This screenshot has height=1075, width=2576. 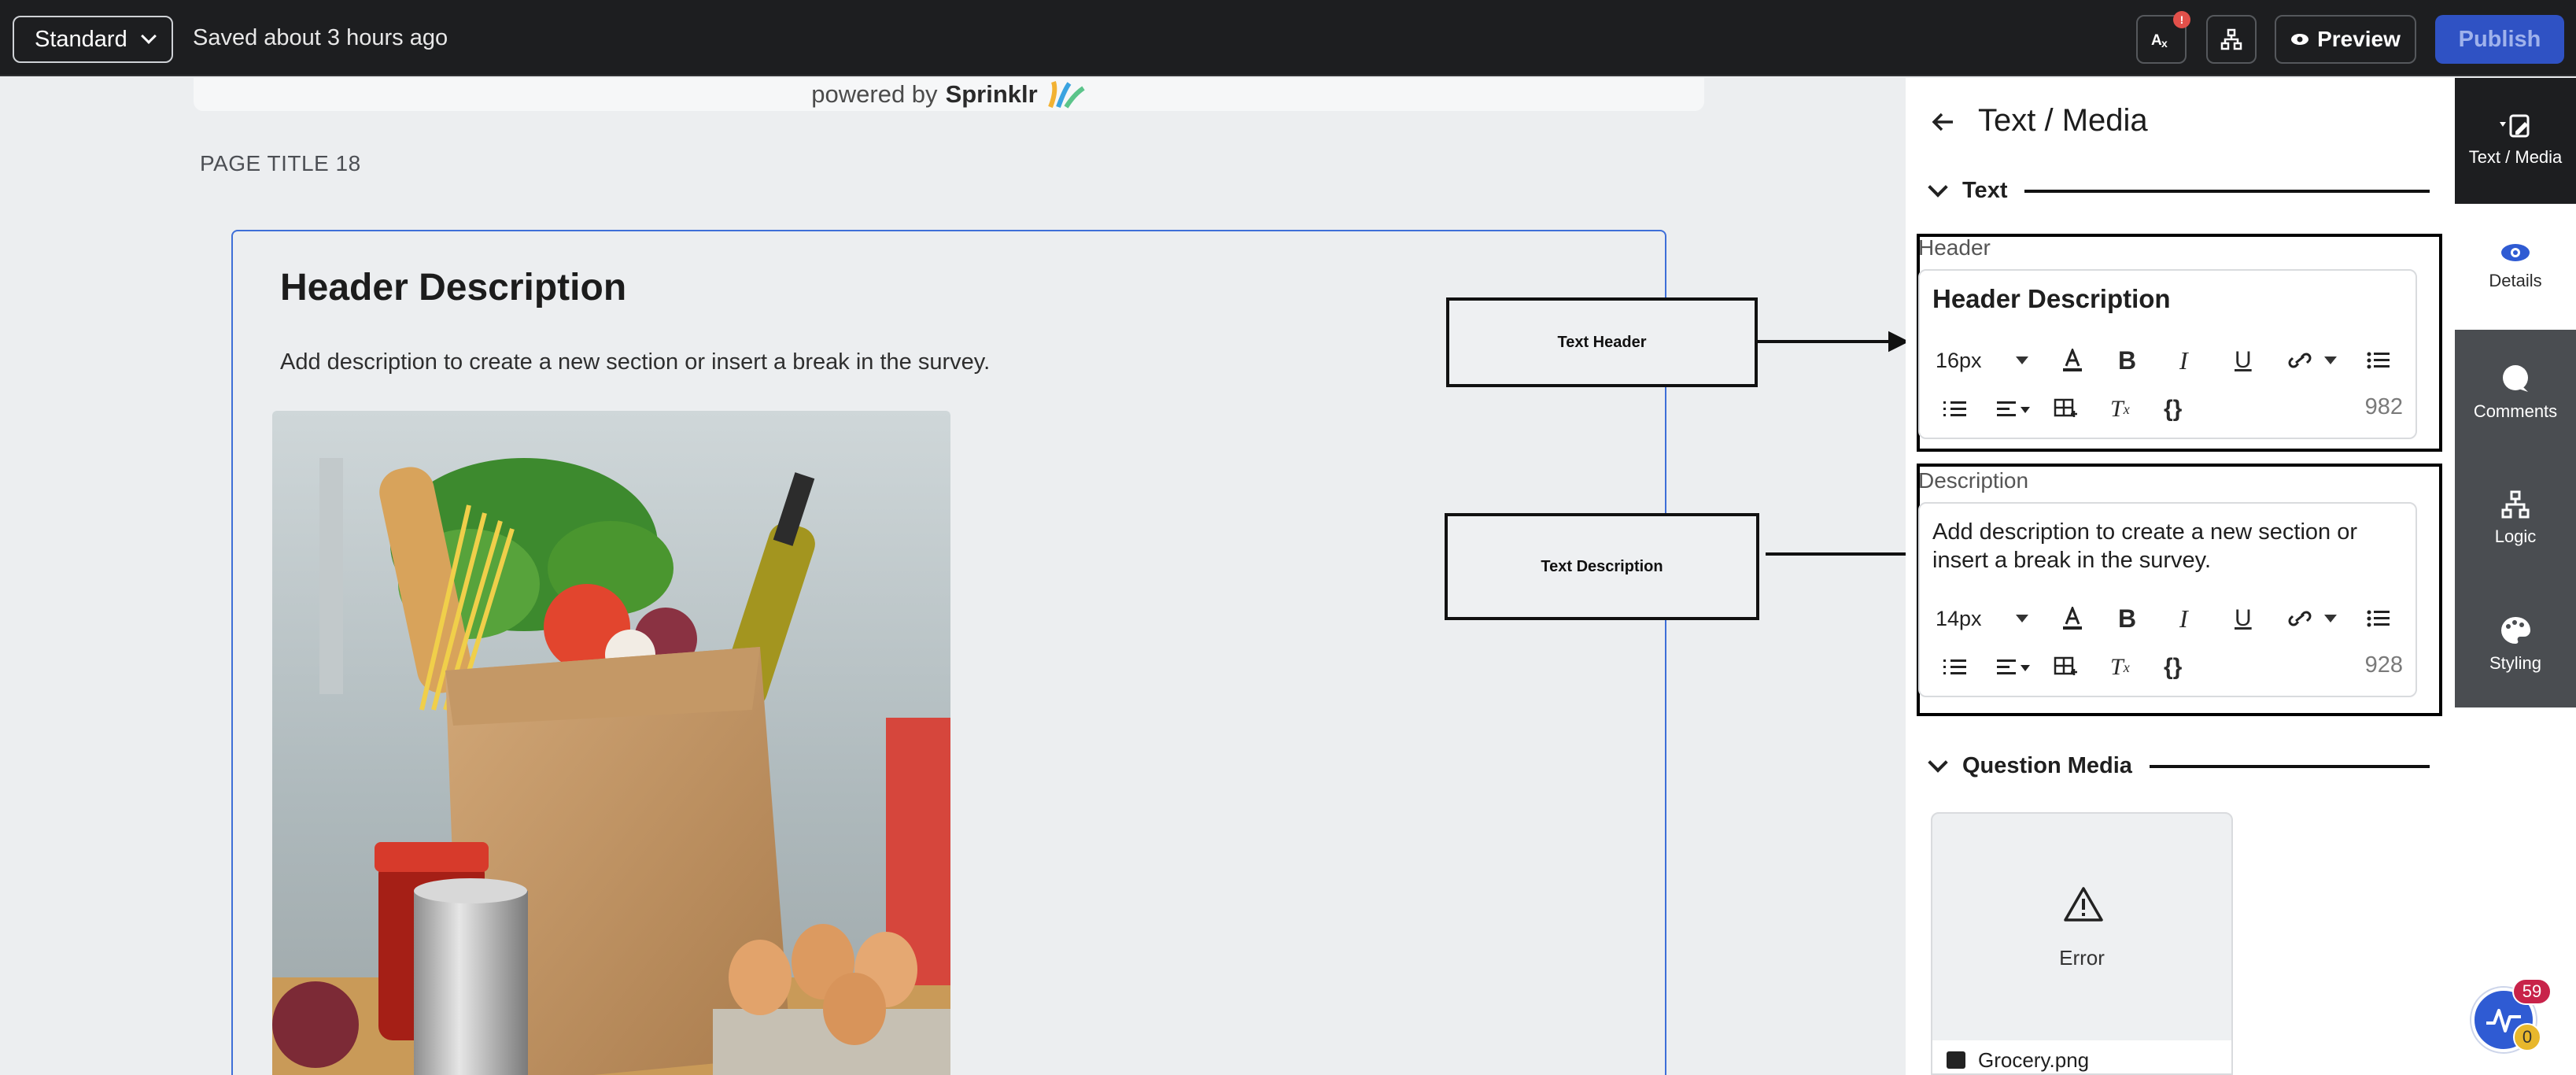 I want to click on sitemap-button, so click(x=2231, y=40).